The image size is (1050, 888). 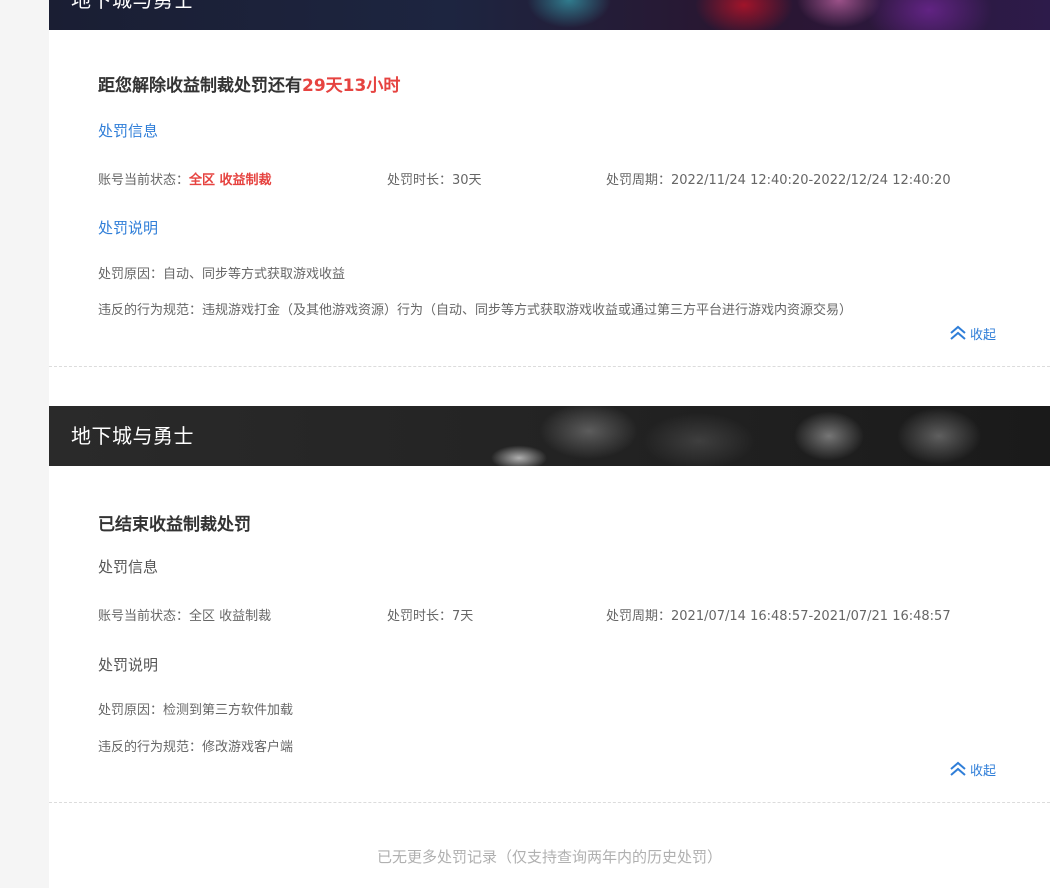 I want to click on punishment-headline: 距您解除收益制裁处罚还有29天13小时, so click(x=249, y=83).